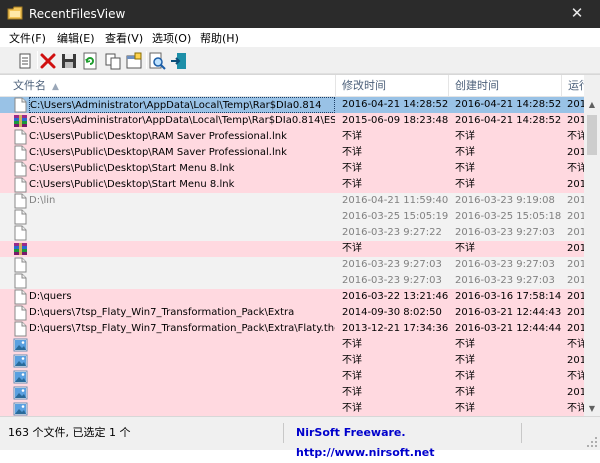  What do you see at coordinates (77, 14) in the screenshot?
I see `window-title: RecentFilesView` at bounding box center [77, 14].